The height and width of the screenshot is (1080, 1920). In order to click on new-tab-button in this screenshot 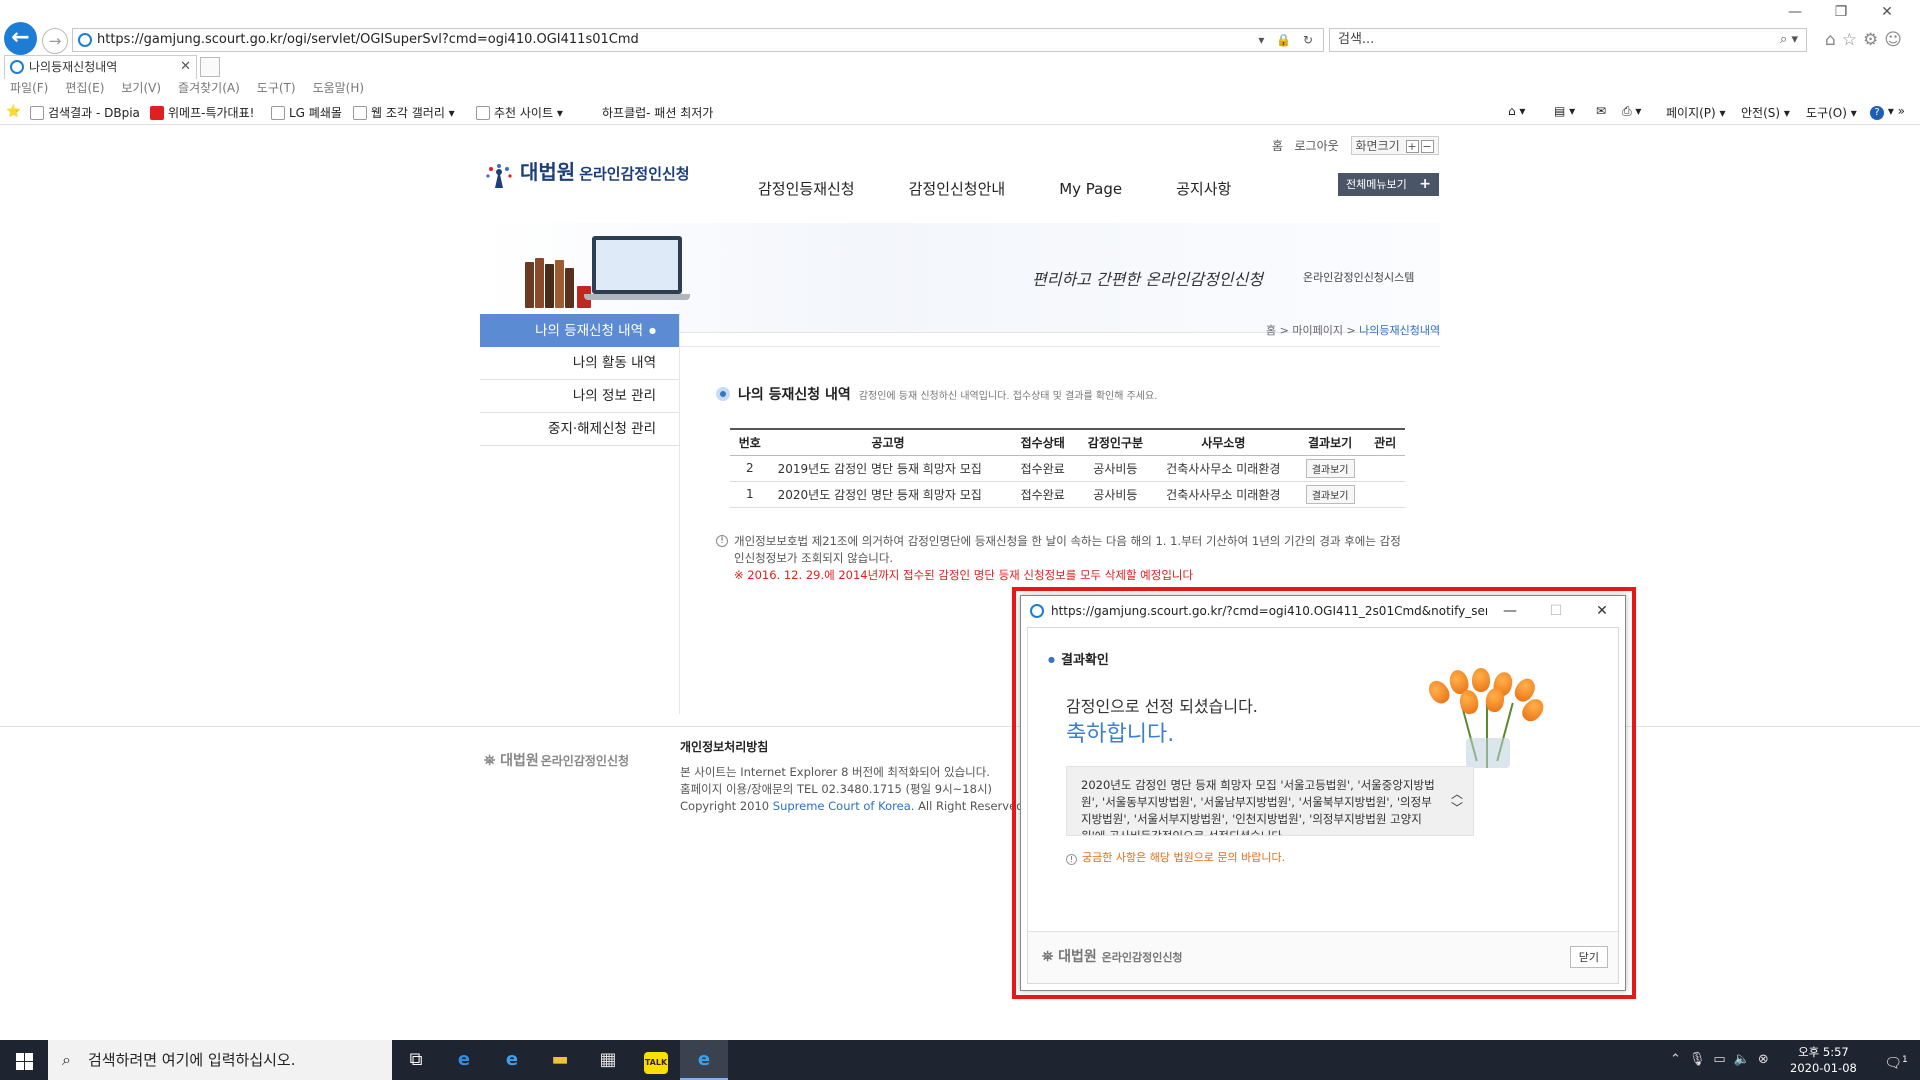, I will do `click(210, 67)`.